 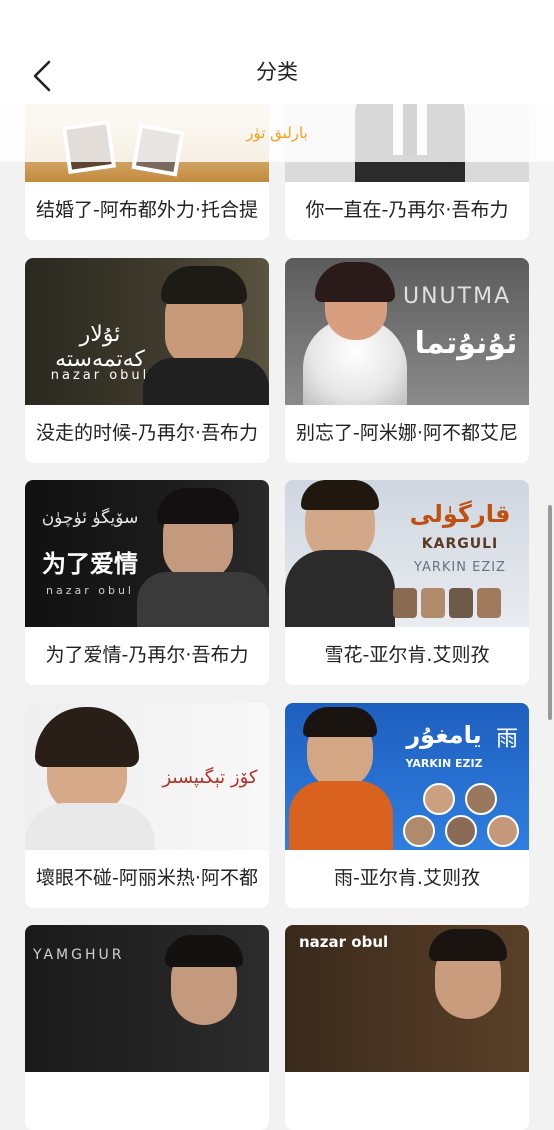 I want to click on album-cover: YAMGHUR, so click(x=147, y=998).